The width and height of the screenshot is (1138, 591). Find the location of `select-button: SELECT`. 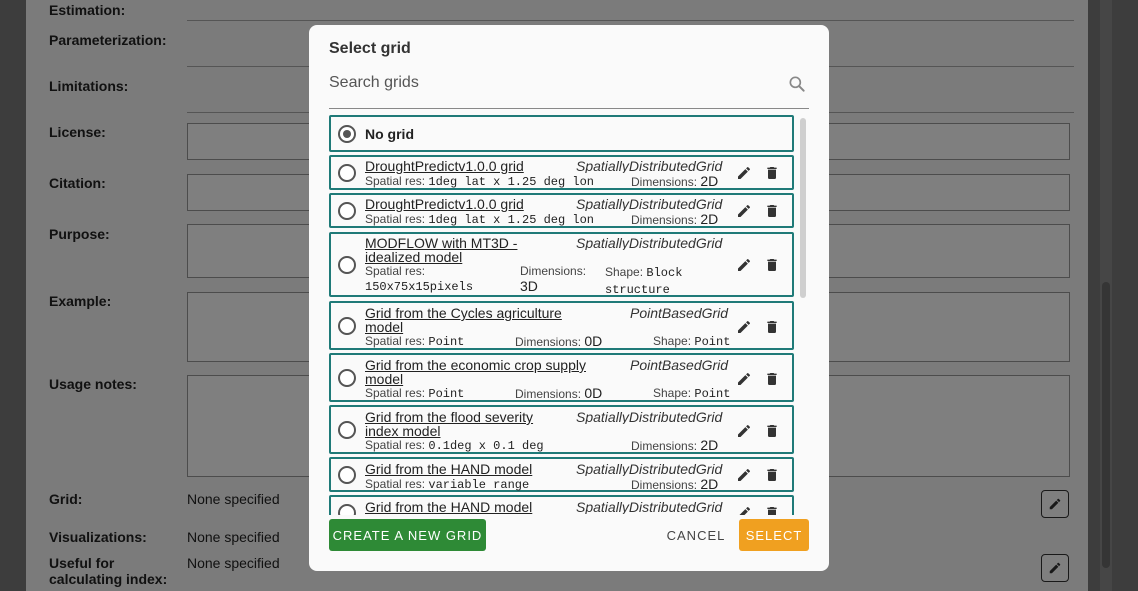

select-button: SELECT is located at coordinates (774, 535).